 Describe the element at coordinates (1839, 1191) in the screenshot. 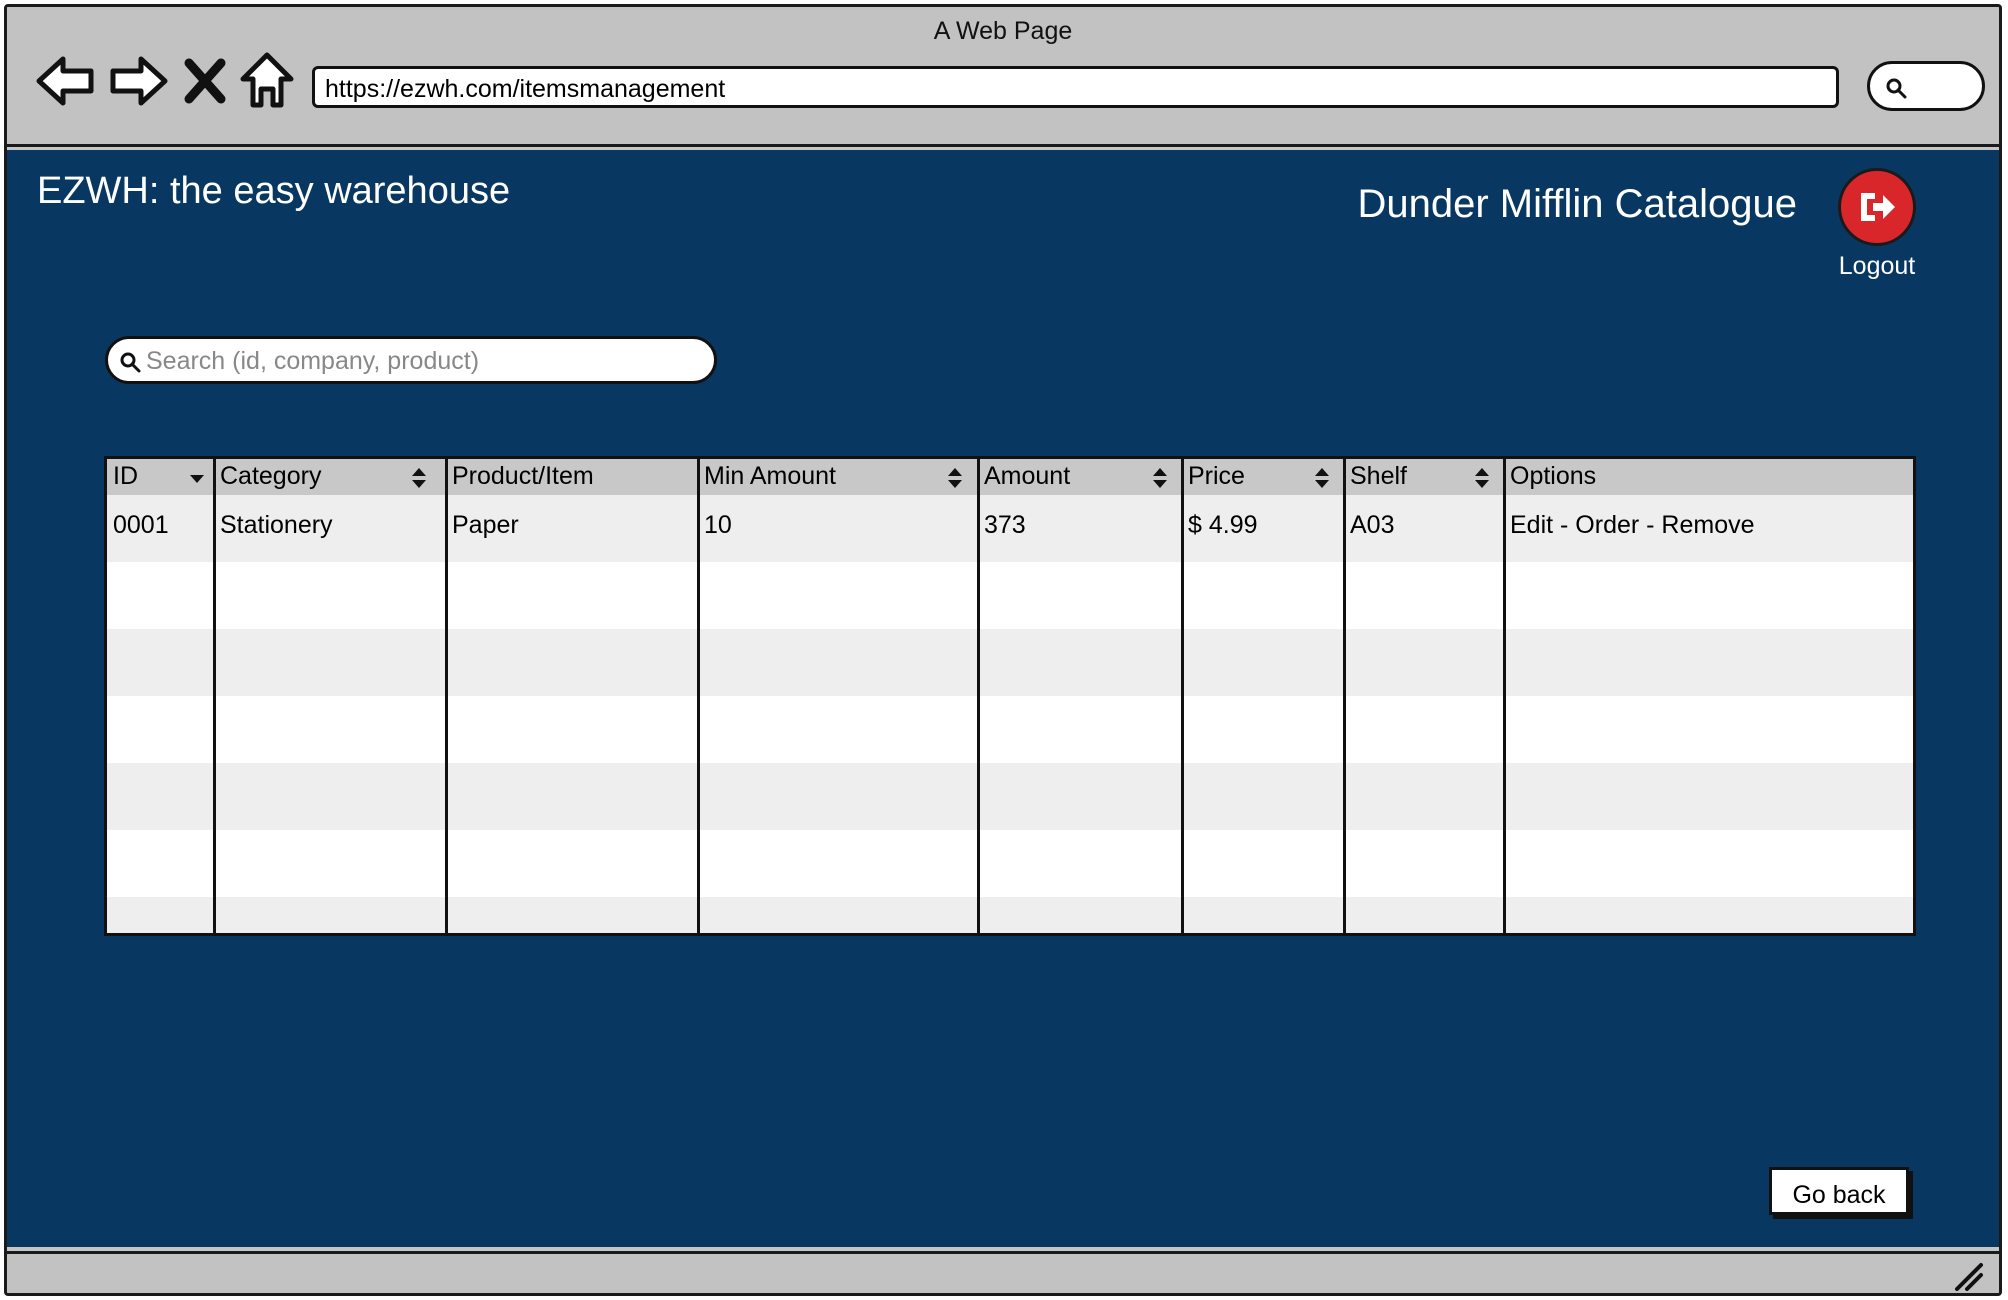

I see `go-back-button: Go back` at that location.